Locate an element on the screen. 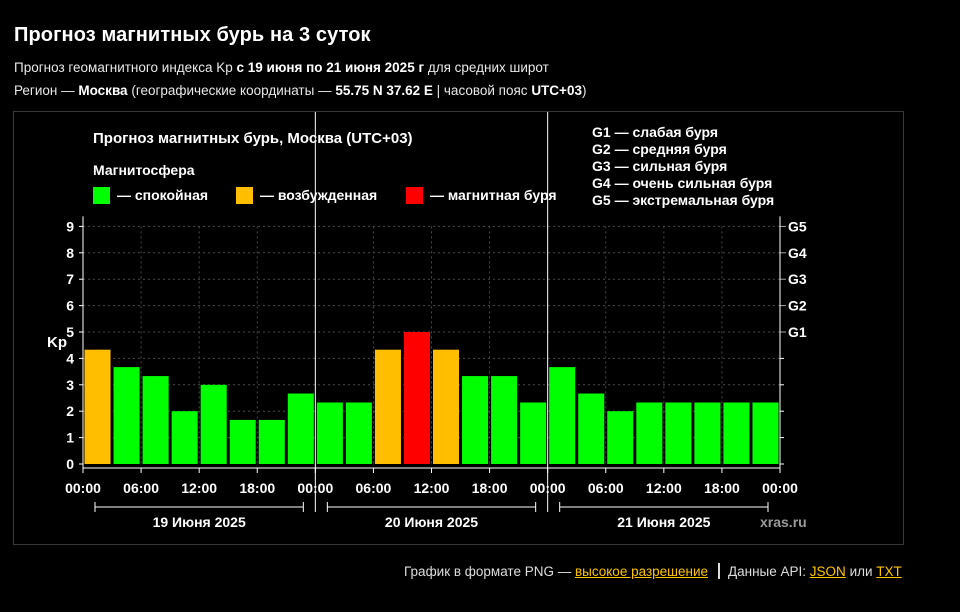  legend-label: — возбужденная is located at coordinates (318, 195).